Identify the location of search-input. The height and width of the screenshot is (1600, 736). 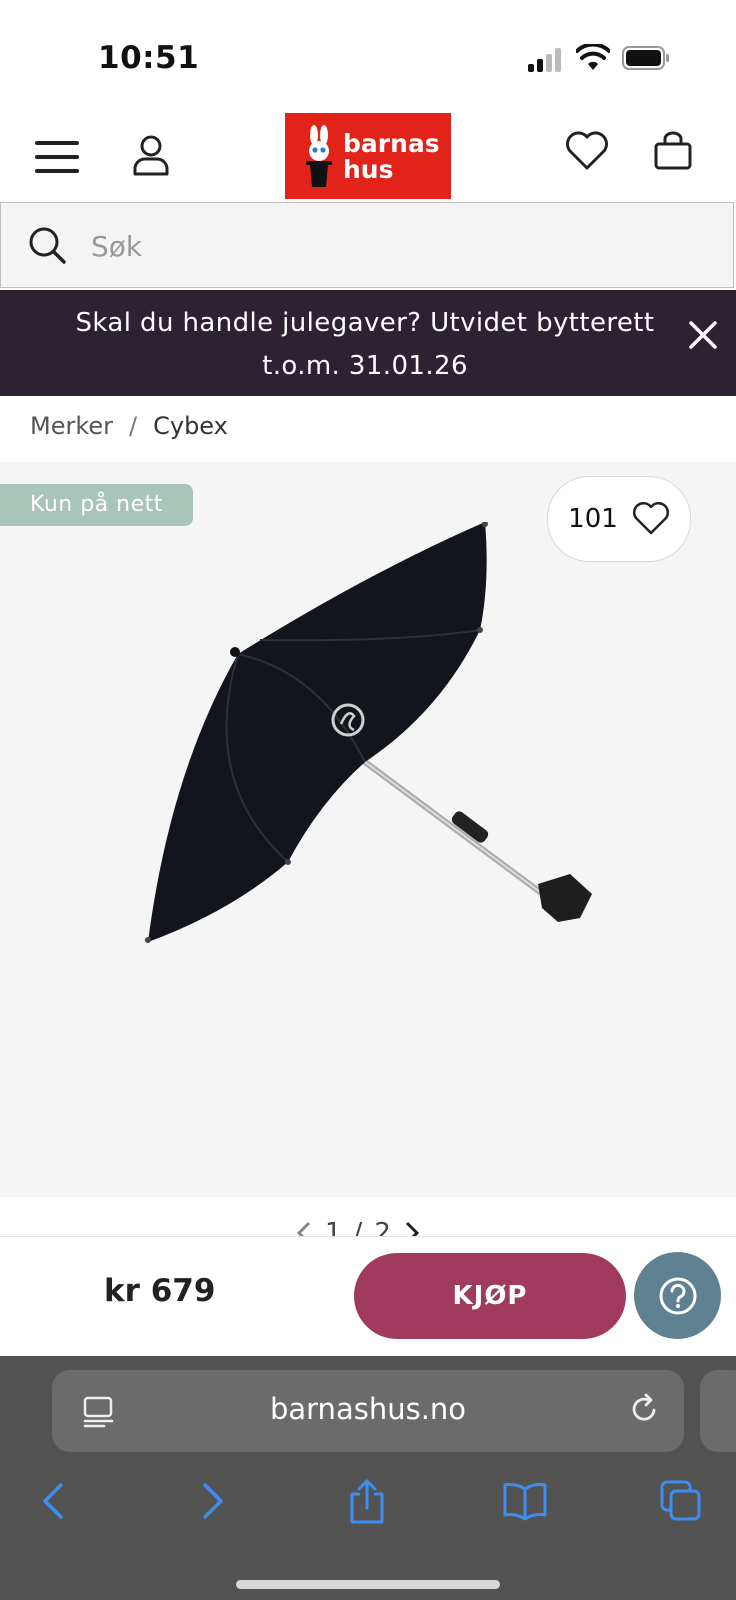
(391, 246).